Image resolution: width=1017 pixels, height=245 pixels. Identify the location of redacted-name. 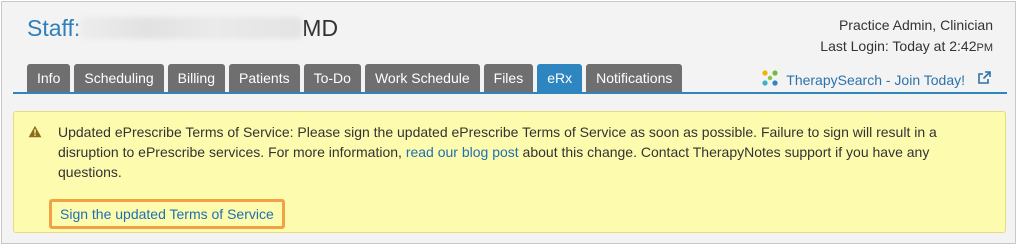
(191, 28).